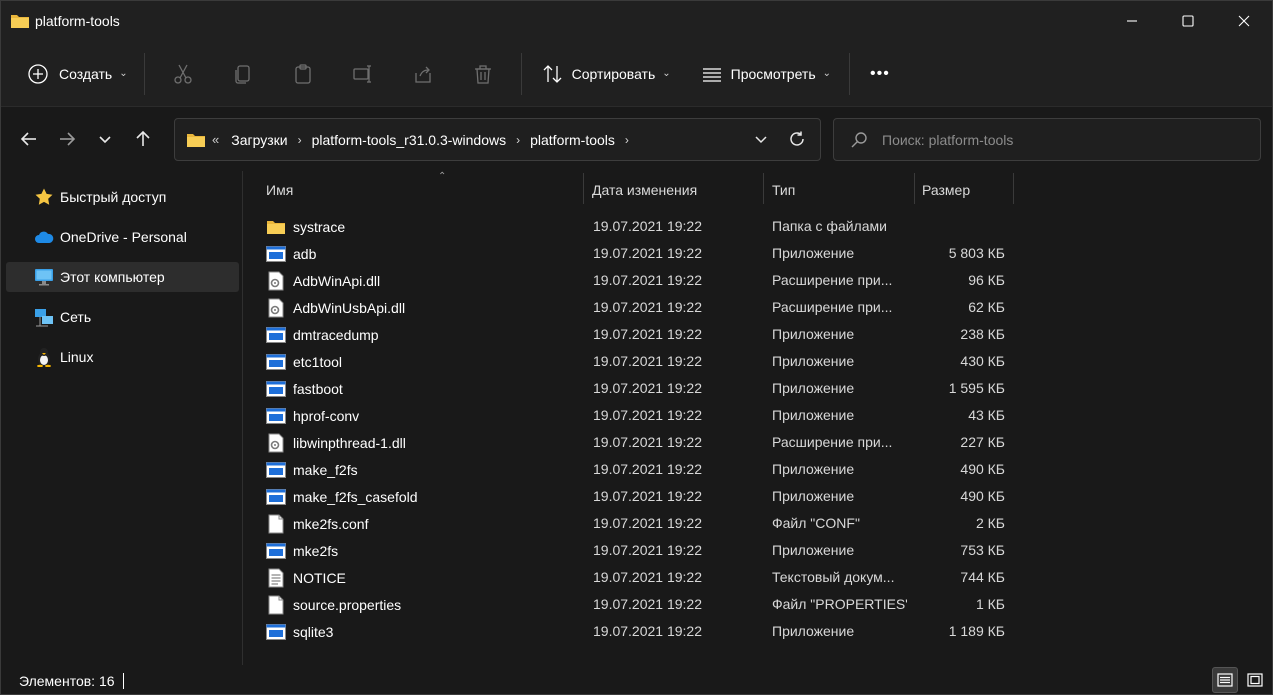 The image size is (1273, 695). Describe the element at coordinates (842, 189) in the screenshot. I see `column-header-type: Тип` at that location.